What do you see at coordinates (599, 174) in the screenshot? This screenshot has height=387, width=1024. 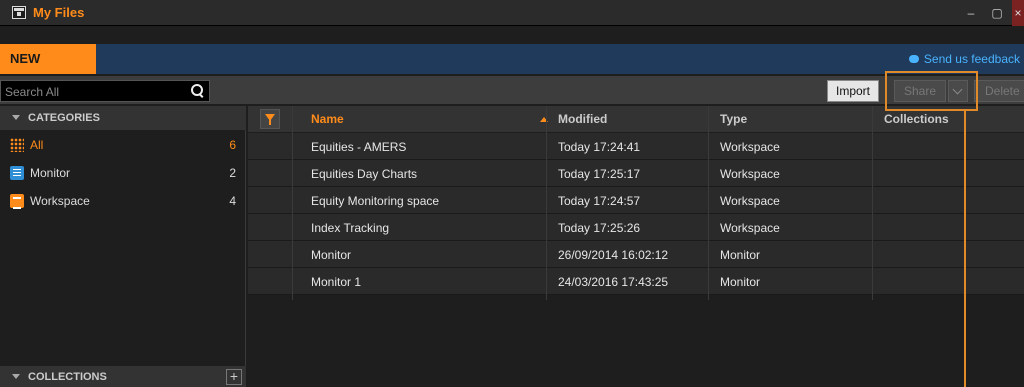 I see `cell-modified: Today 17:25:17` at bounding box center [599, 174].